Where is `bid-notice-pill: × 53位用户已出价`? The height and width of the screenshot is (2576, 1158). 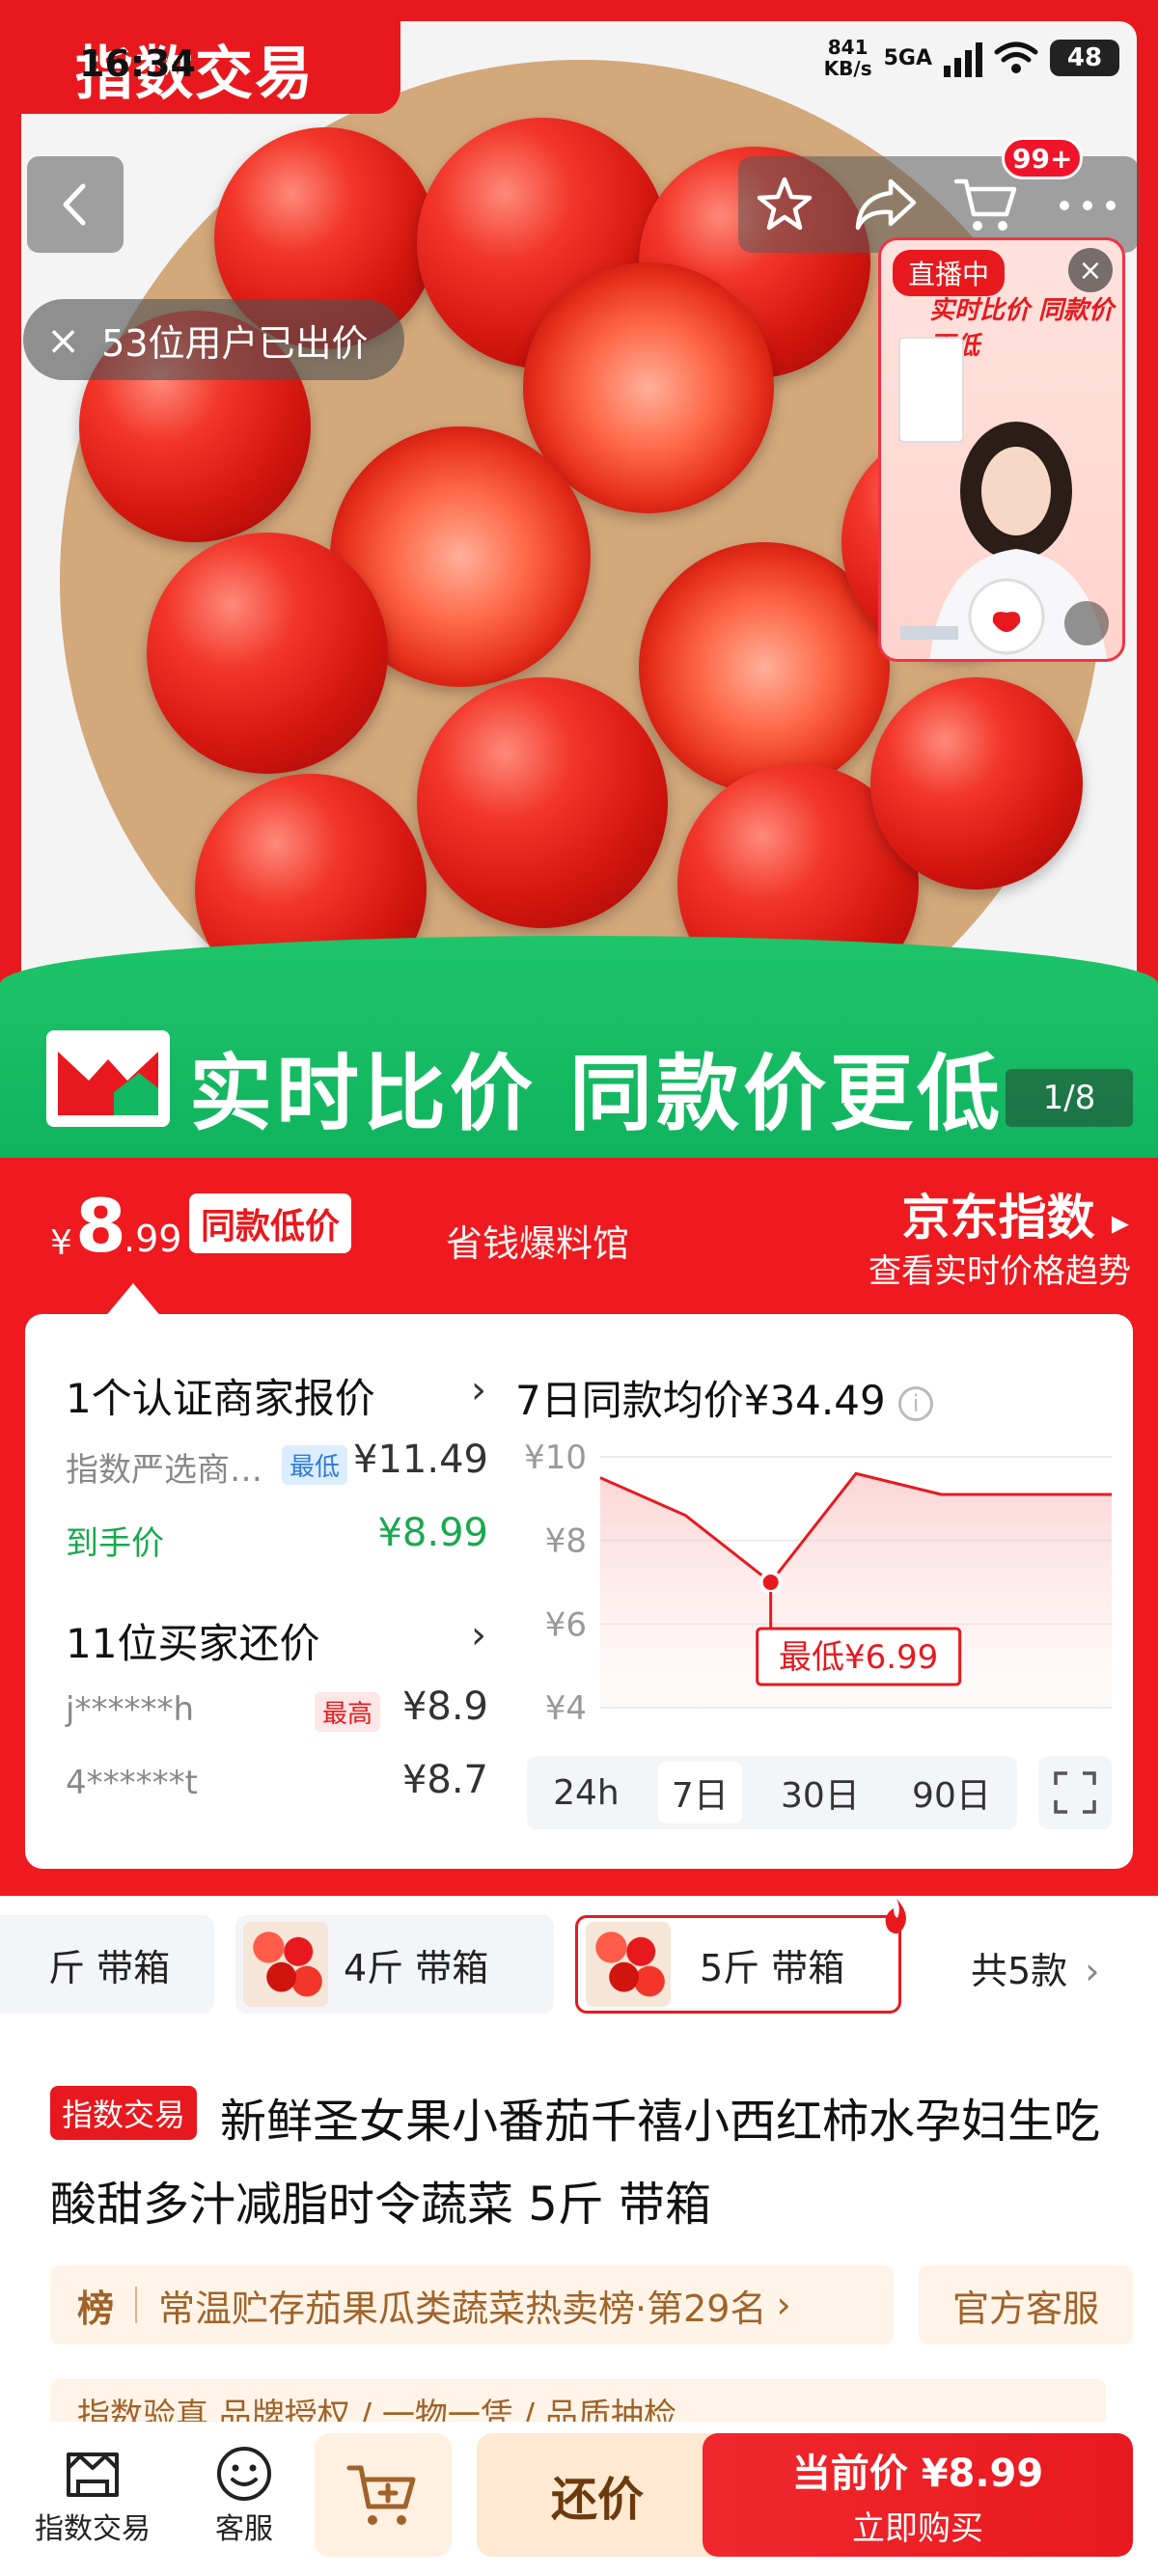
bid-notice-pill: × 53位用户已出价 is located at coordinates (213, 339).